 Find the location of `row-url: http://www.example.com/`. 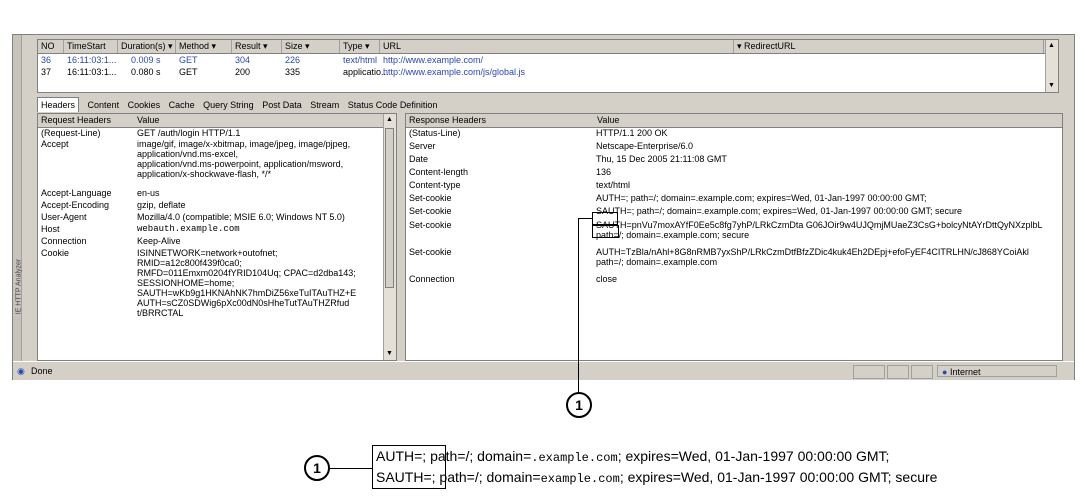

row-url: http://www.example.com/ is located at coordinates (431, 60).